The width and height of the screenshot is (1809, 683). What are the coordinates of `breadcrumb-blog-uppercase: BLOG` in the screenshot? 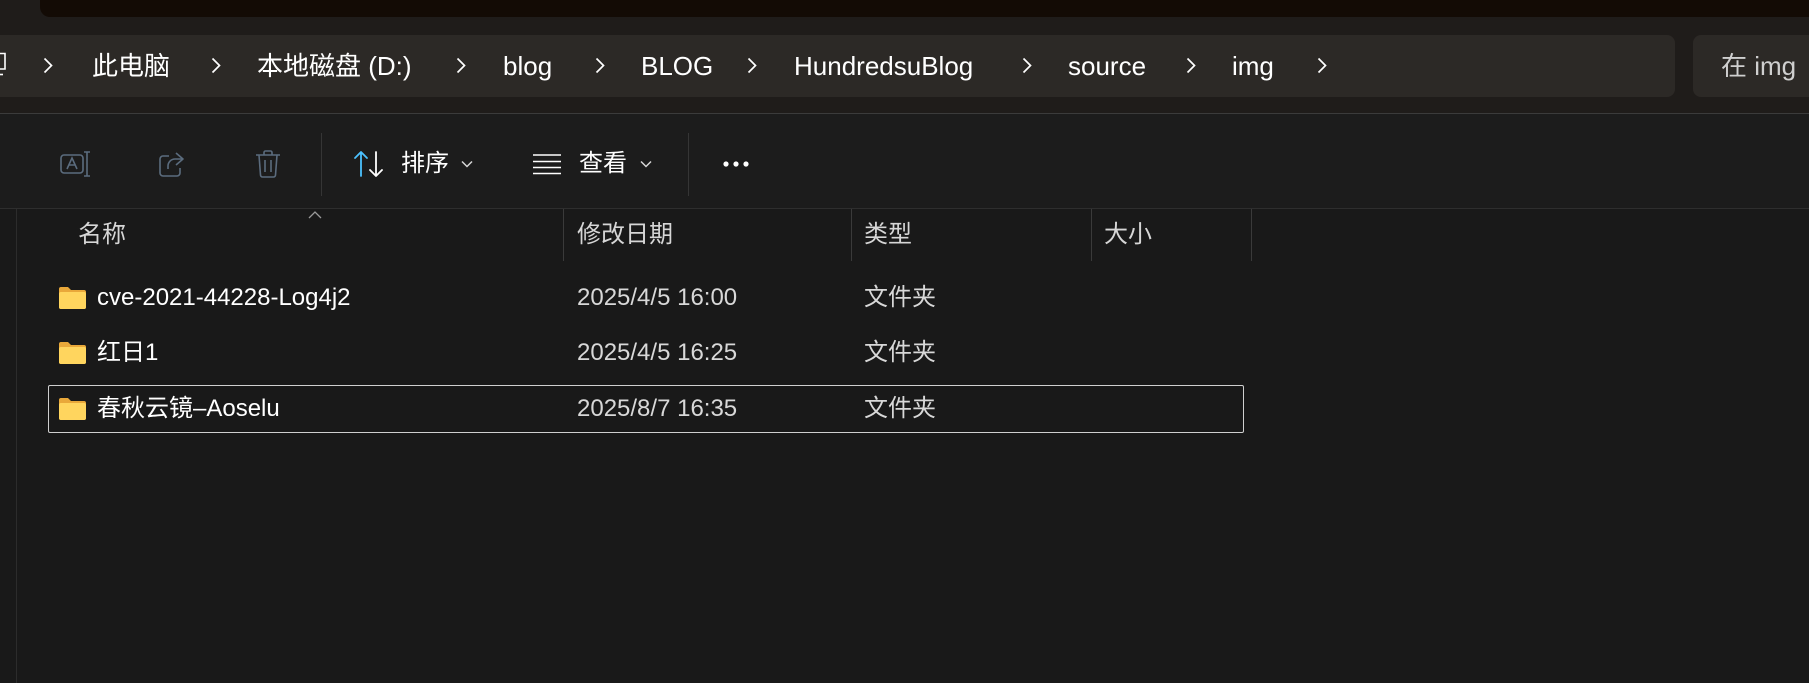 It's located at (677, 66).